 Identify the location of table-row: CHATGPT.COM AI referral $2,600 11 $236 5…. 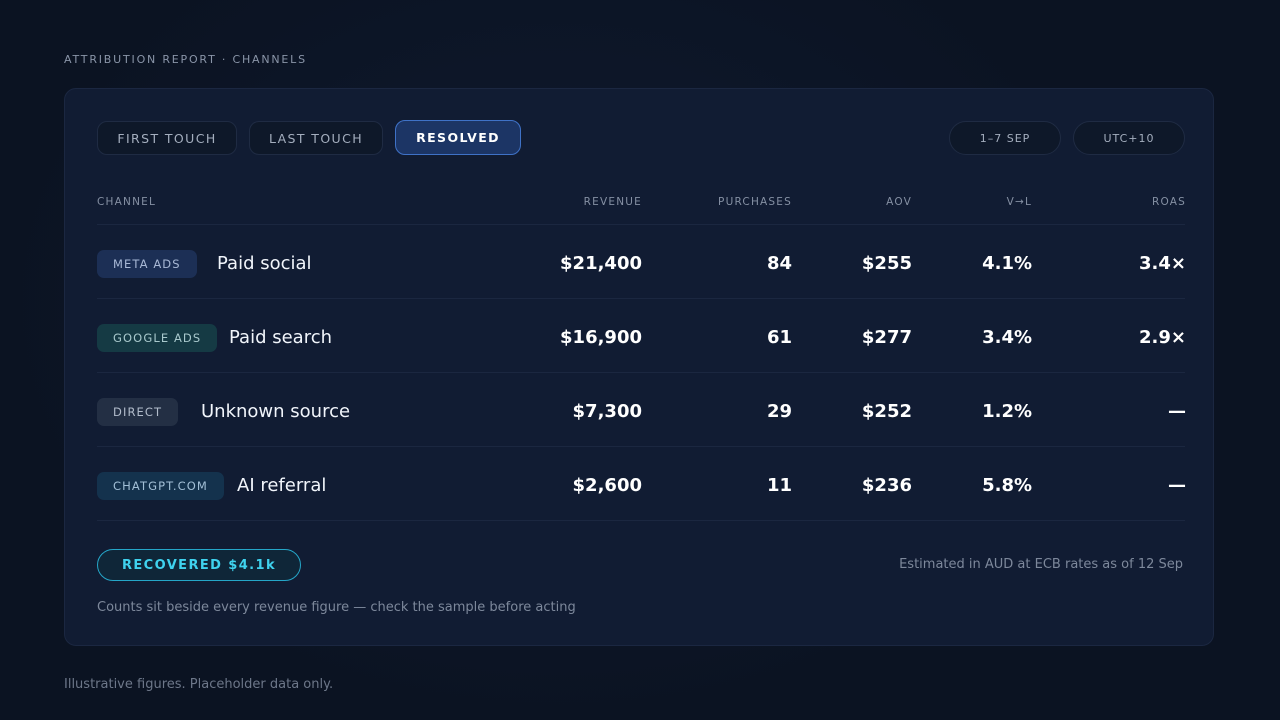
(640, 484).